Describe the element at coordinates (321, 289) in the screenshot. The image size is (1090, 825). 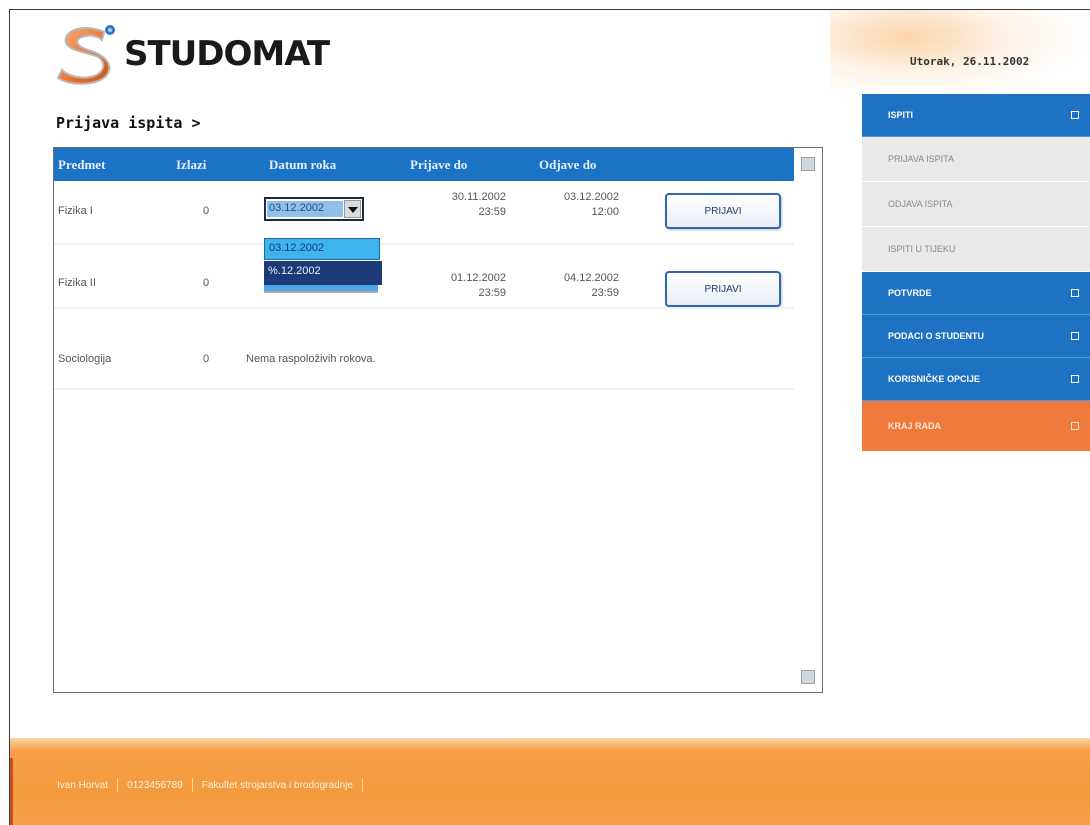
I see `dropdown-scroll-edge` at that location.